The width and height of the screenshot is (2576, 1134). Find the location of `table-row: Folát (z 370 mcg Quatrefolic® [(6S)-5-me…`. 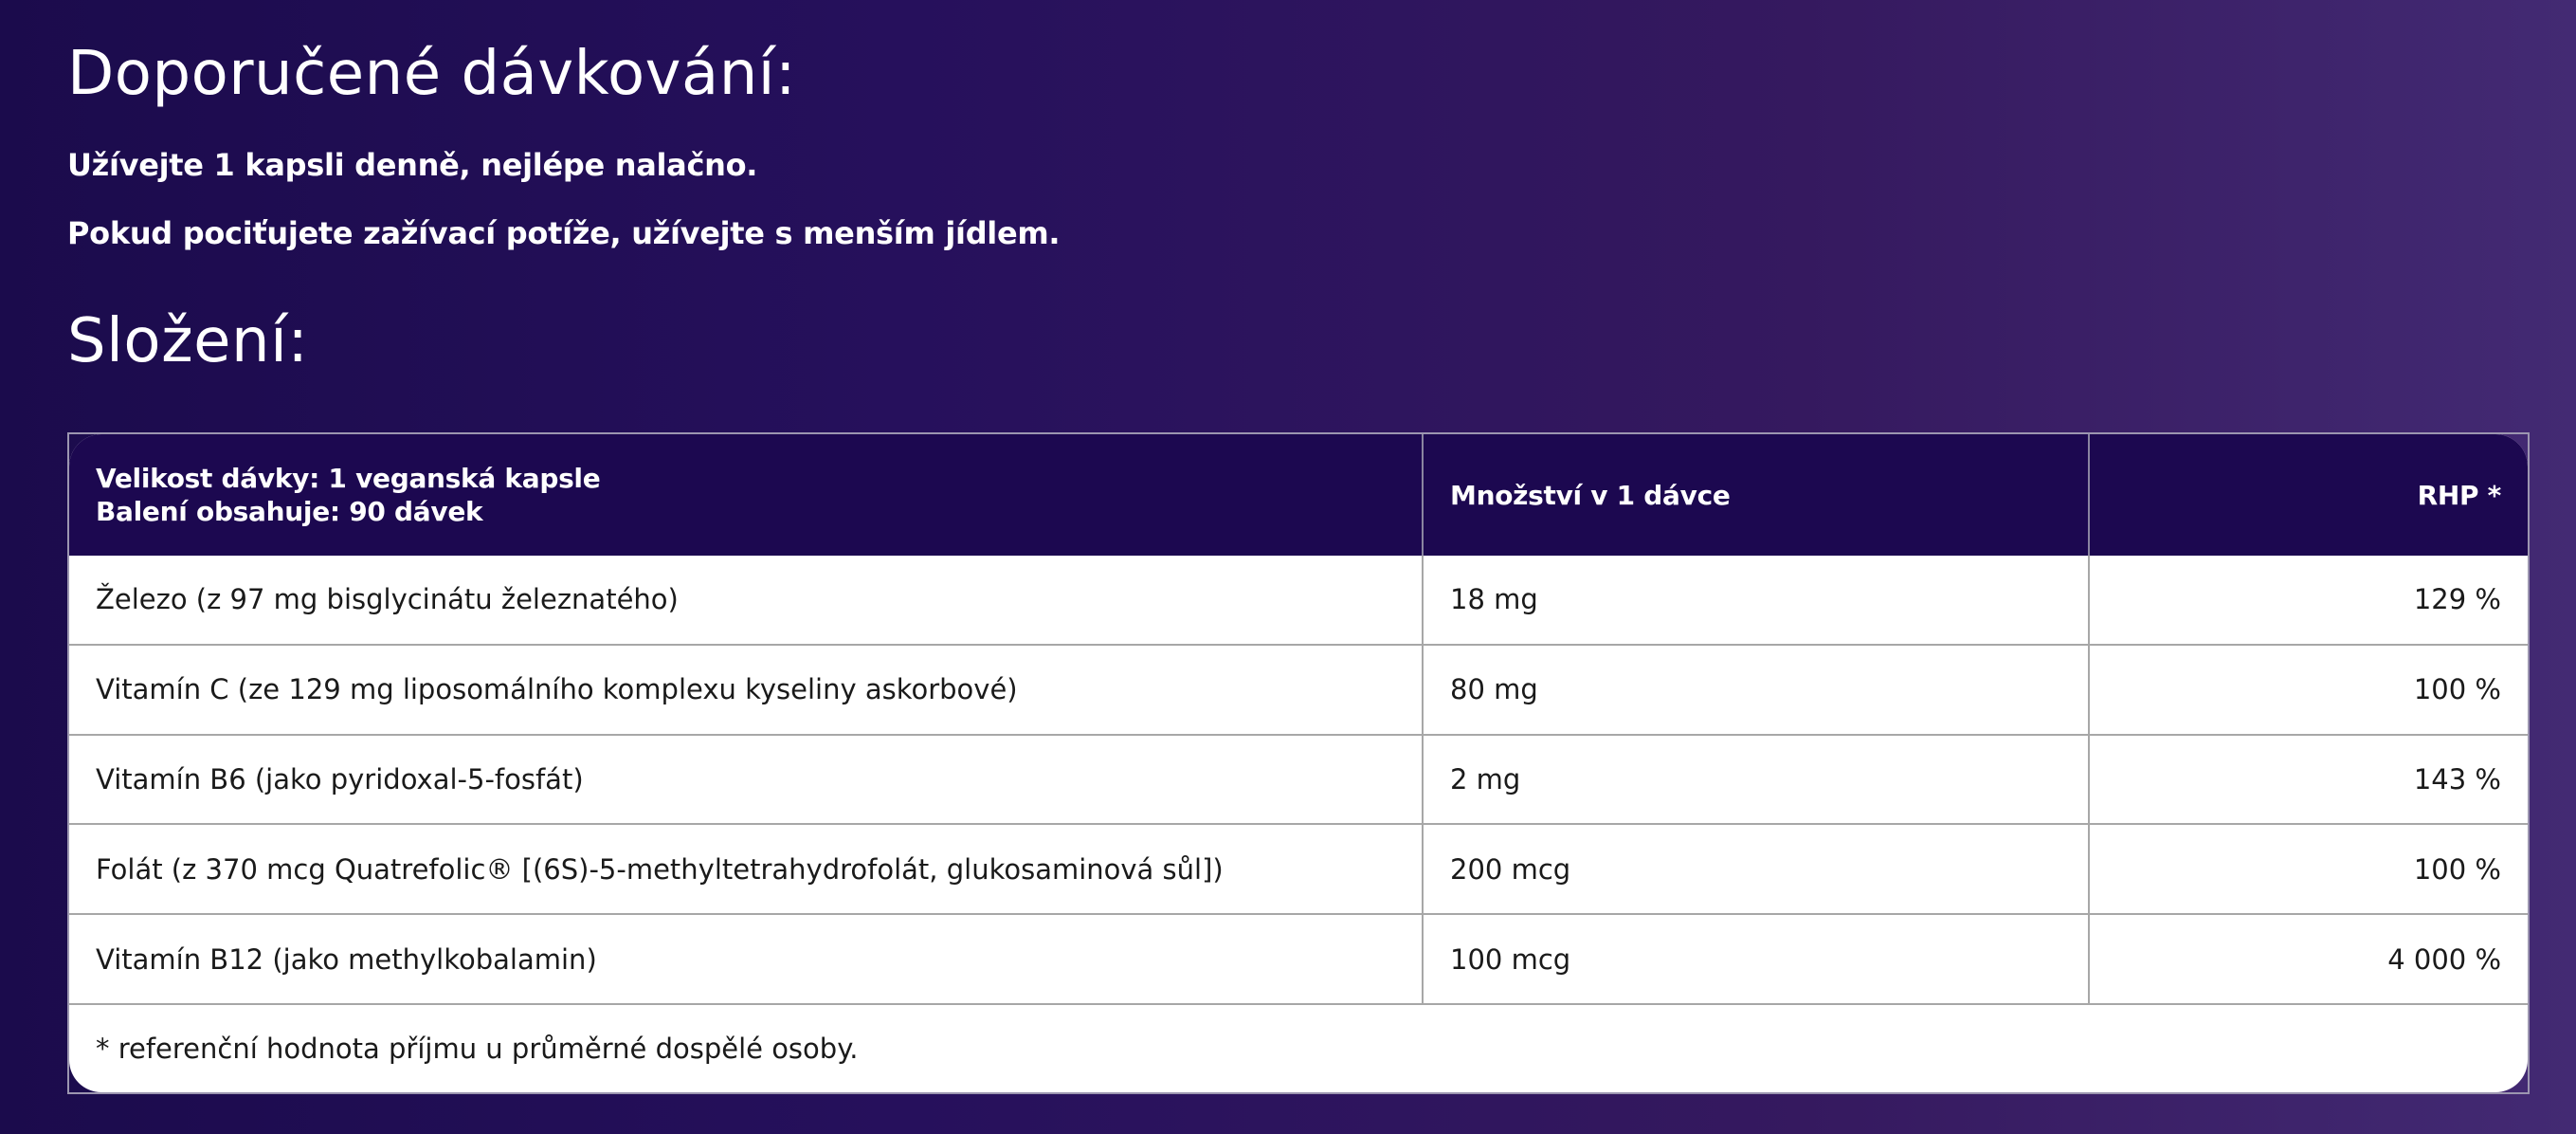

table-row: Folát (z 370 mcg Quatrefolic® [(6S)-5-me… is located at coordinates (1298, 868).